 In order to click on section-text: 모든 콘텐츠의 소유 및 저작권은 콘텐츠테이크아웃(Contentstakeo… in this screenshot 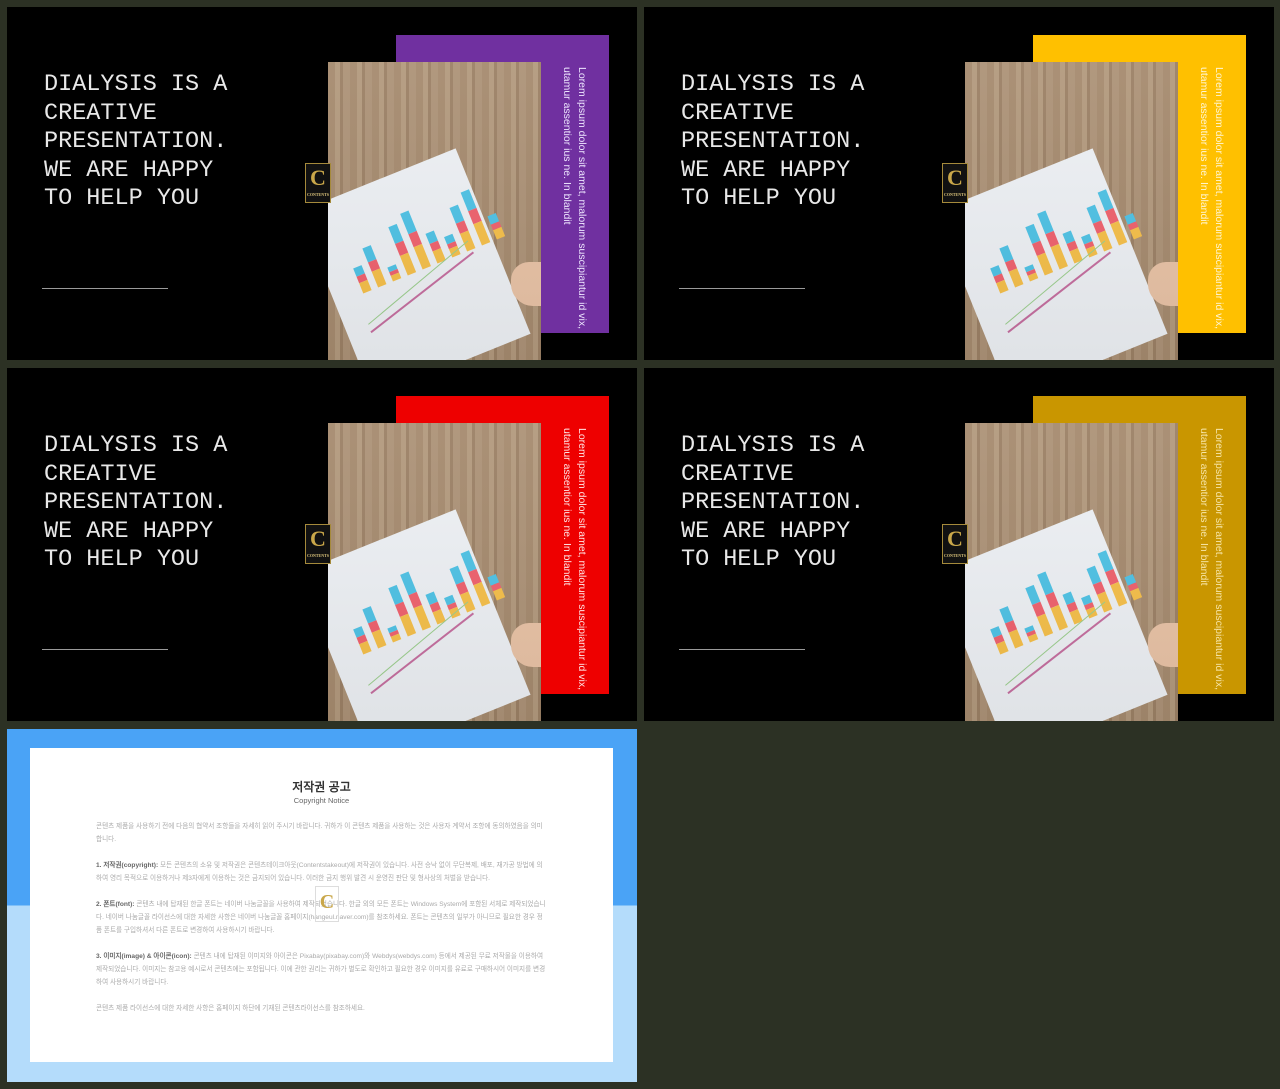, I will do `click(319, 872)`.